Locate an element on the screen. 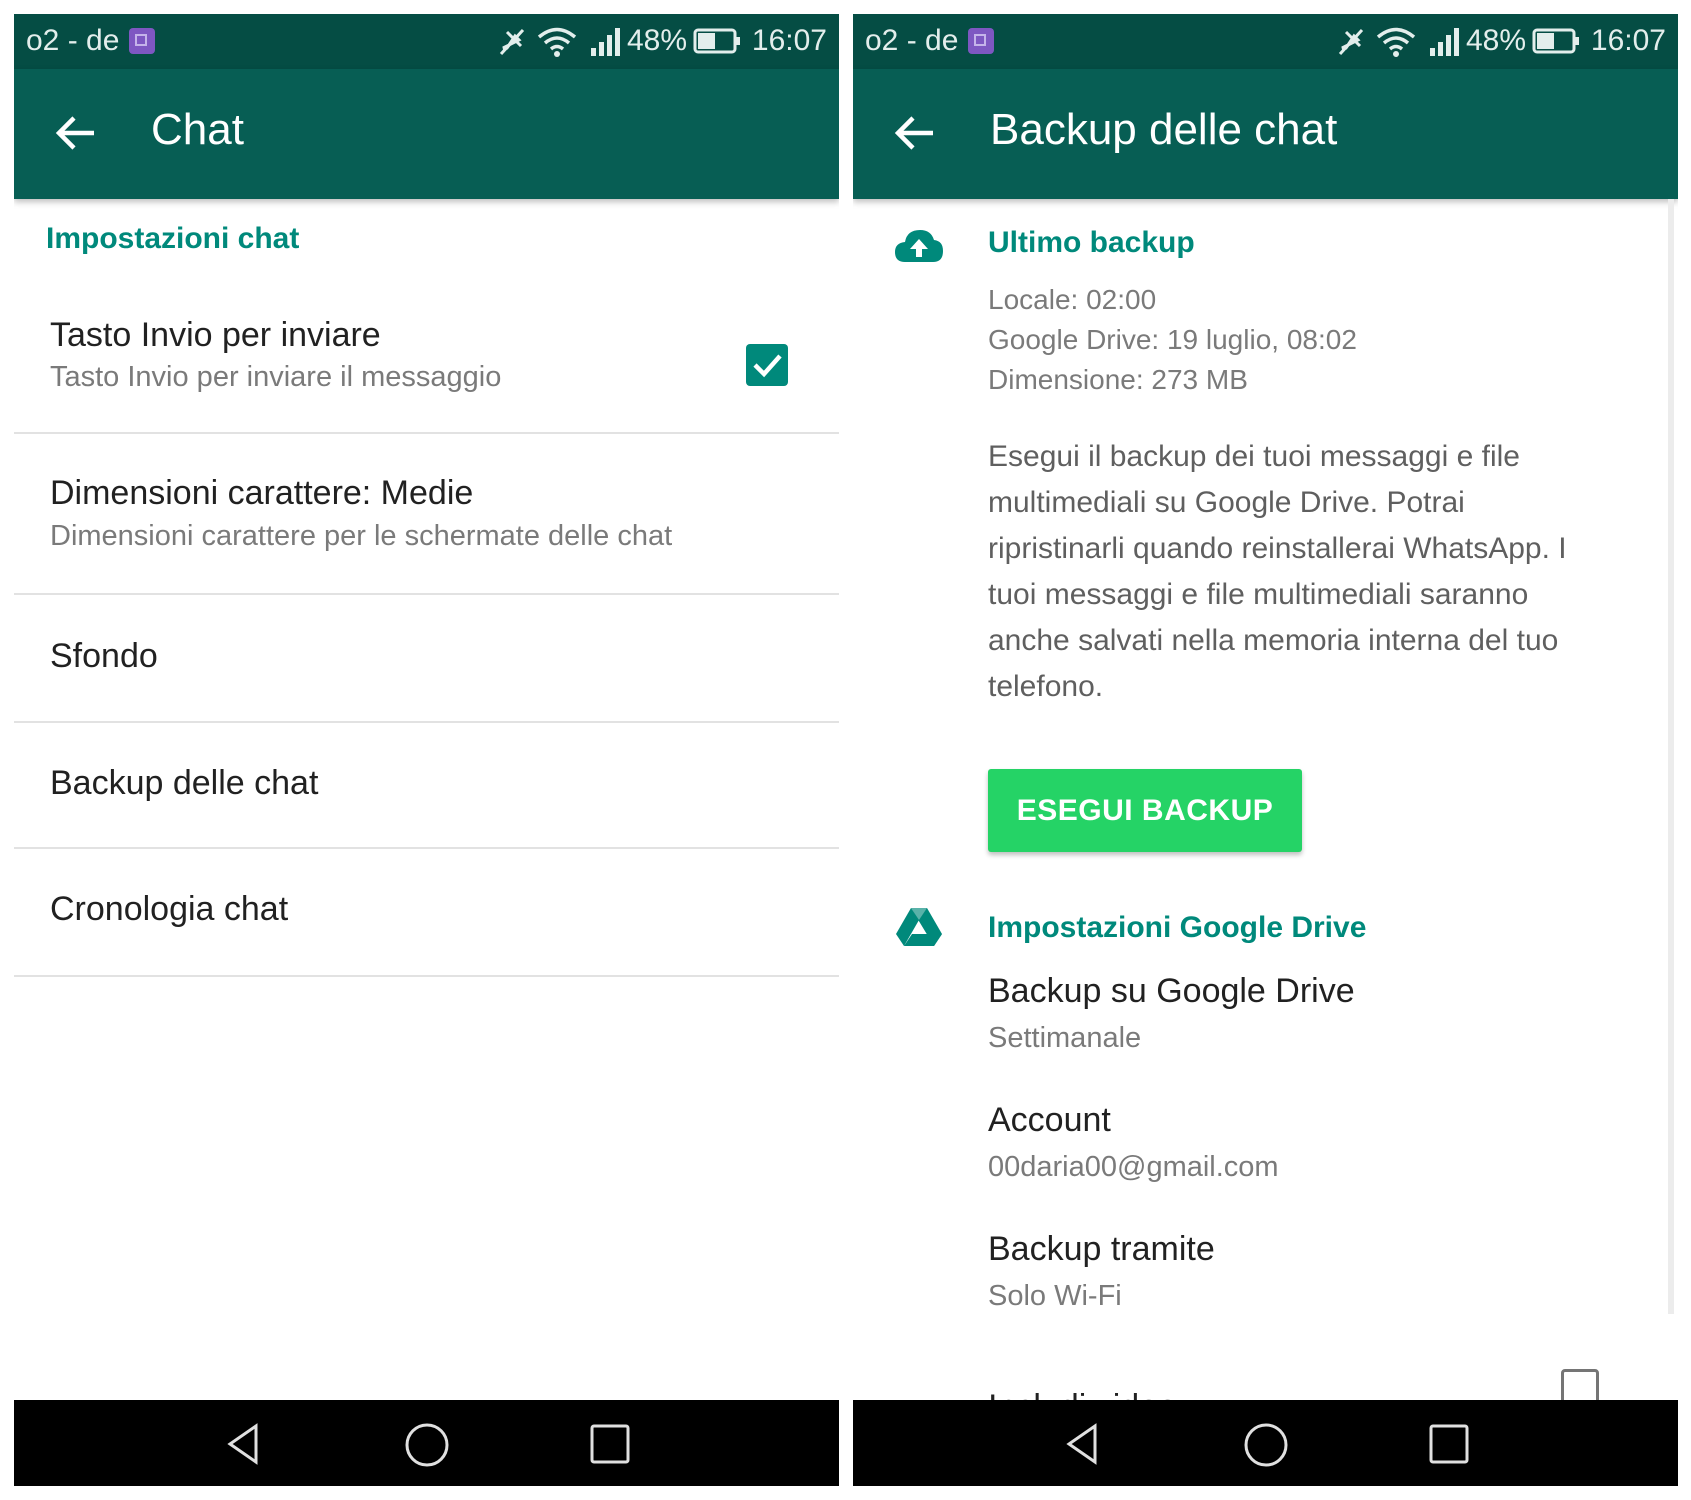 This screenshot has height=1500, width=1691. pref-title: Dimensioni carattere: Medie is located at coordinates (262, 493).